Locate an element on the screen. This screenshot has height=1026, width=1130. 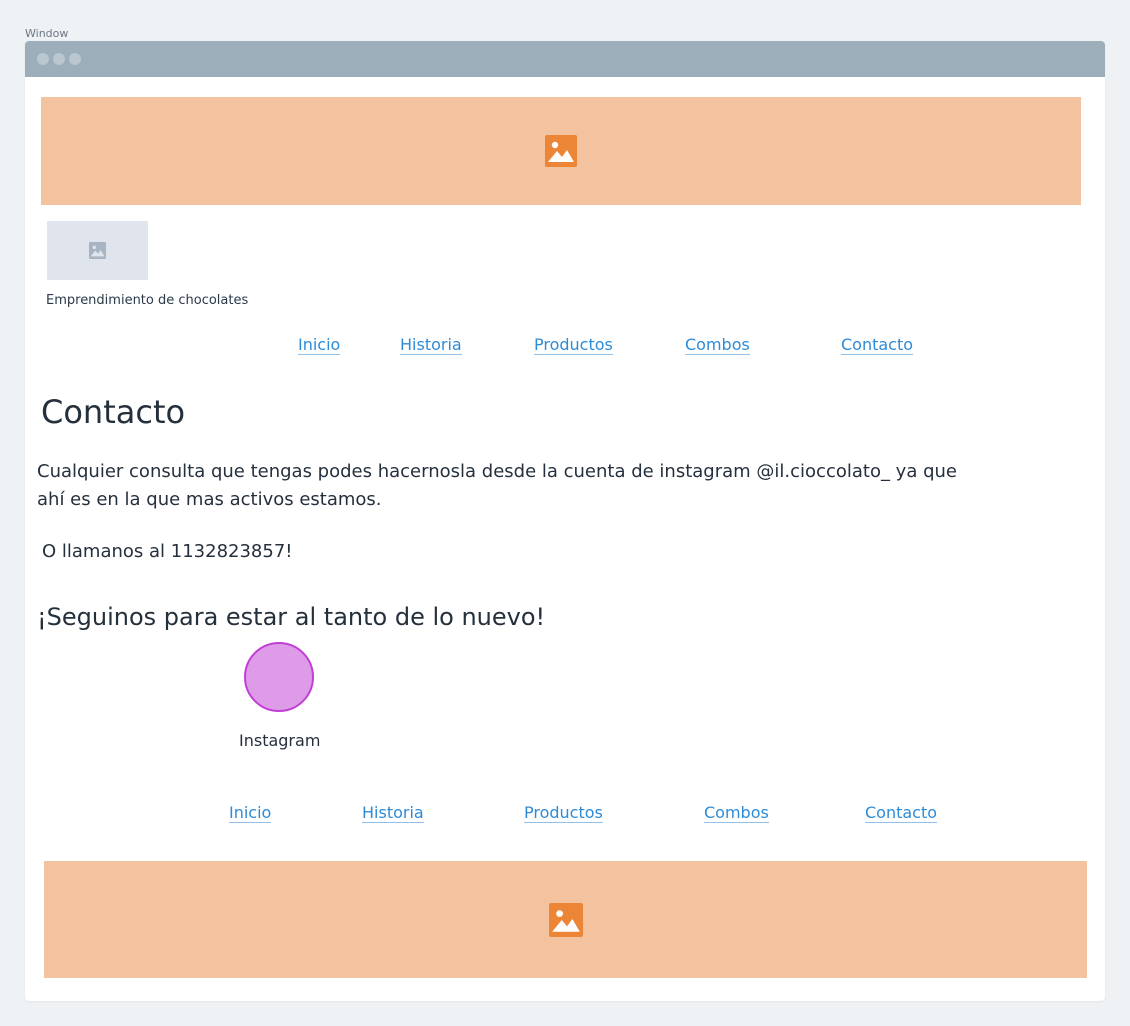
footer-nav-link-productos: Productos is located at coordinates (563, 813).